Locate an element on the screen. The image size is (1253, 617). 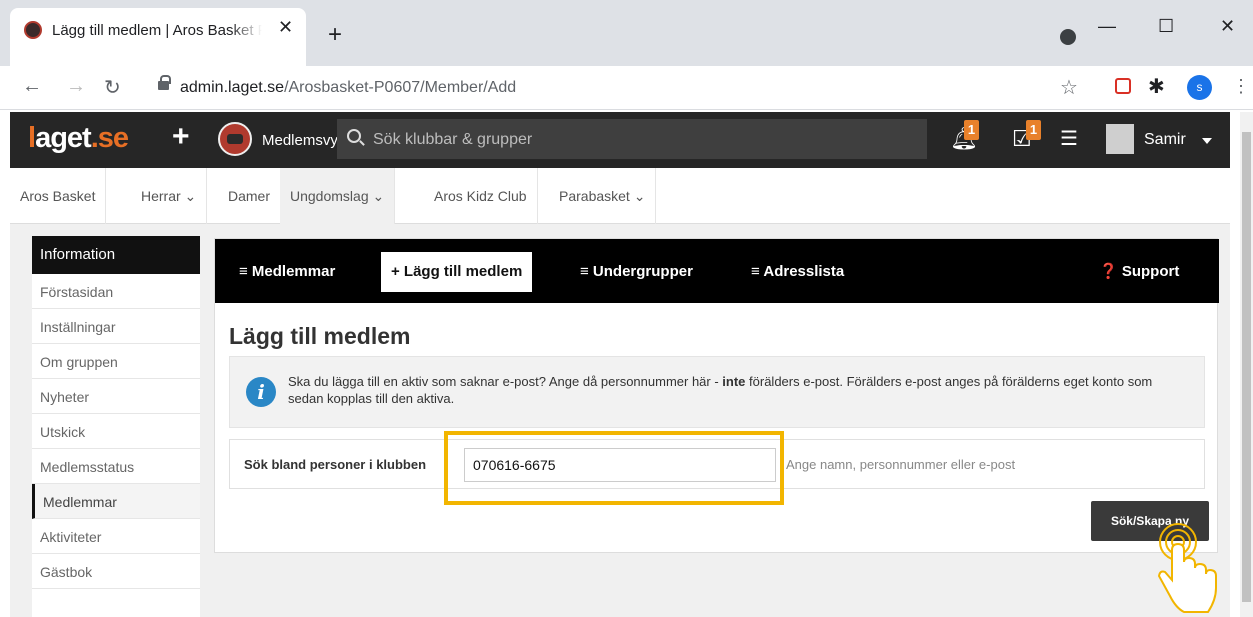
site-search-input: Sök klubbar & grupper is located at coordinates (632, 139).